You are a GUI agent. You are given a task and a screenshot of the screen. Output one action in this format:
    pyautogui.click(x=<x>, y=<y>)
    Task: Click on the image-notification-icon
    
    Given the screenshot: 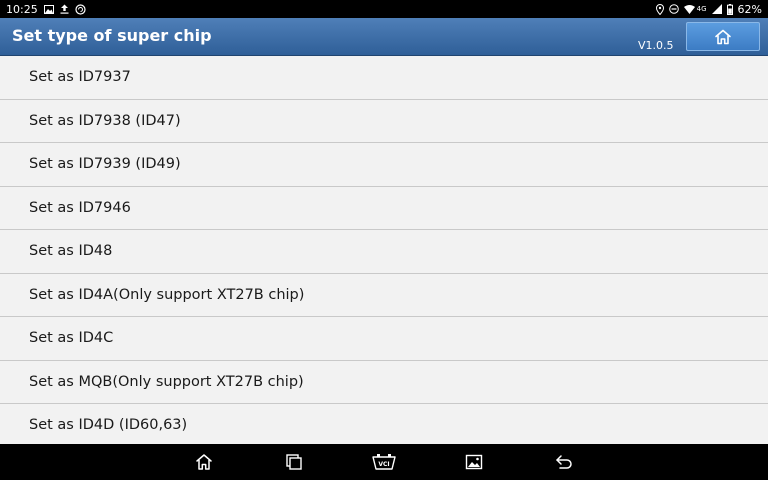 What is the action you would take?
    pyautogui.click(x=48, y=9)
    